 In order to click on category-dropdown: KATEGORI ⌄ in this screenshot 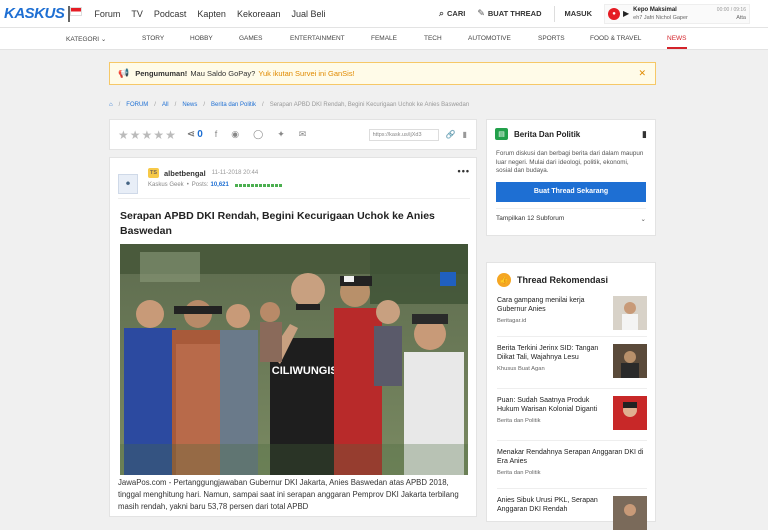, I will do `click(86, 39)`.